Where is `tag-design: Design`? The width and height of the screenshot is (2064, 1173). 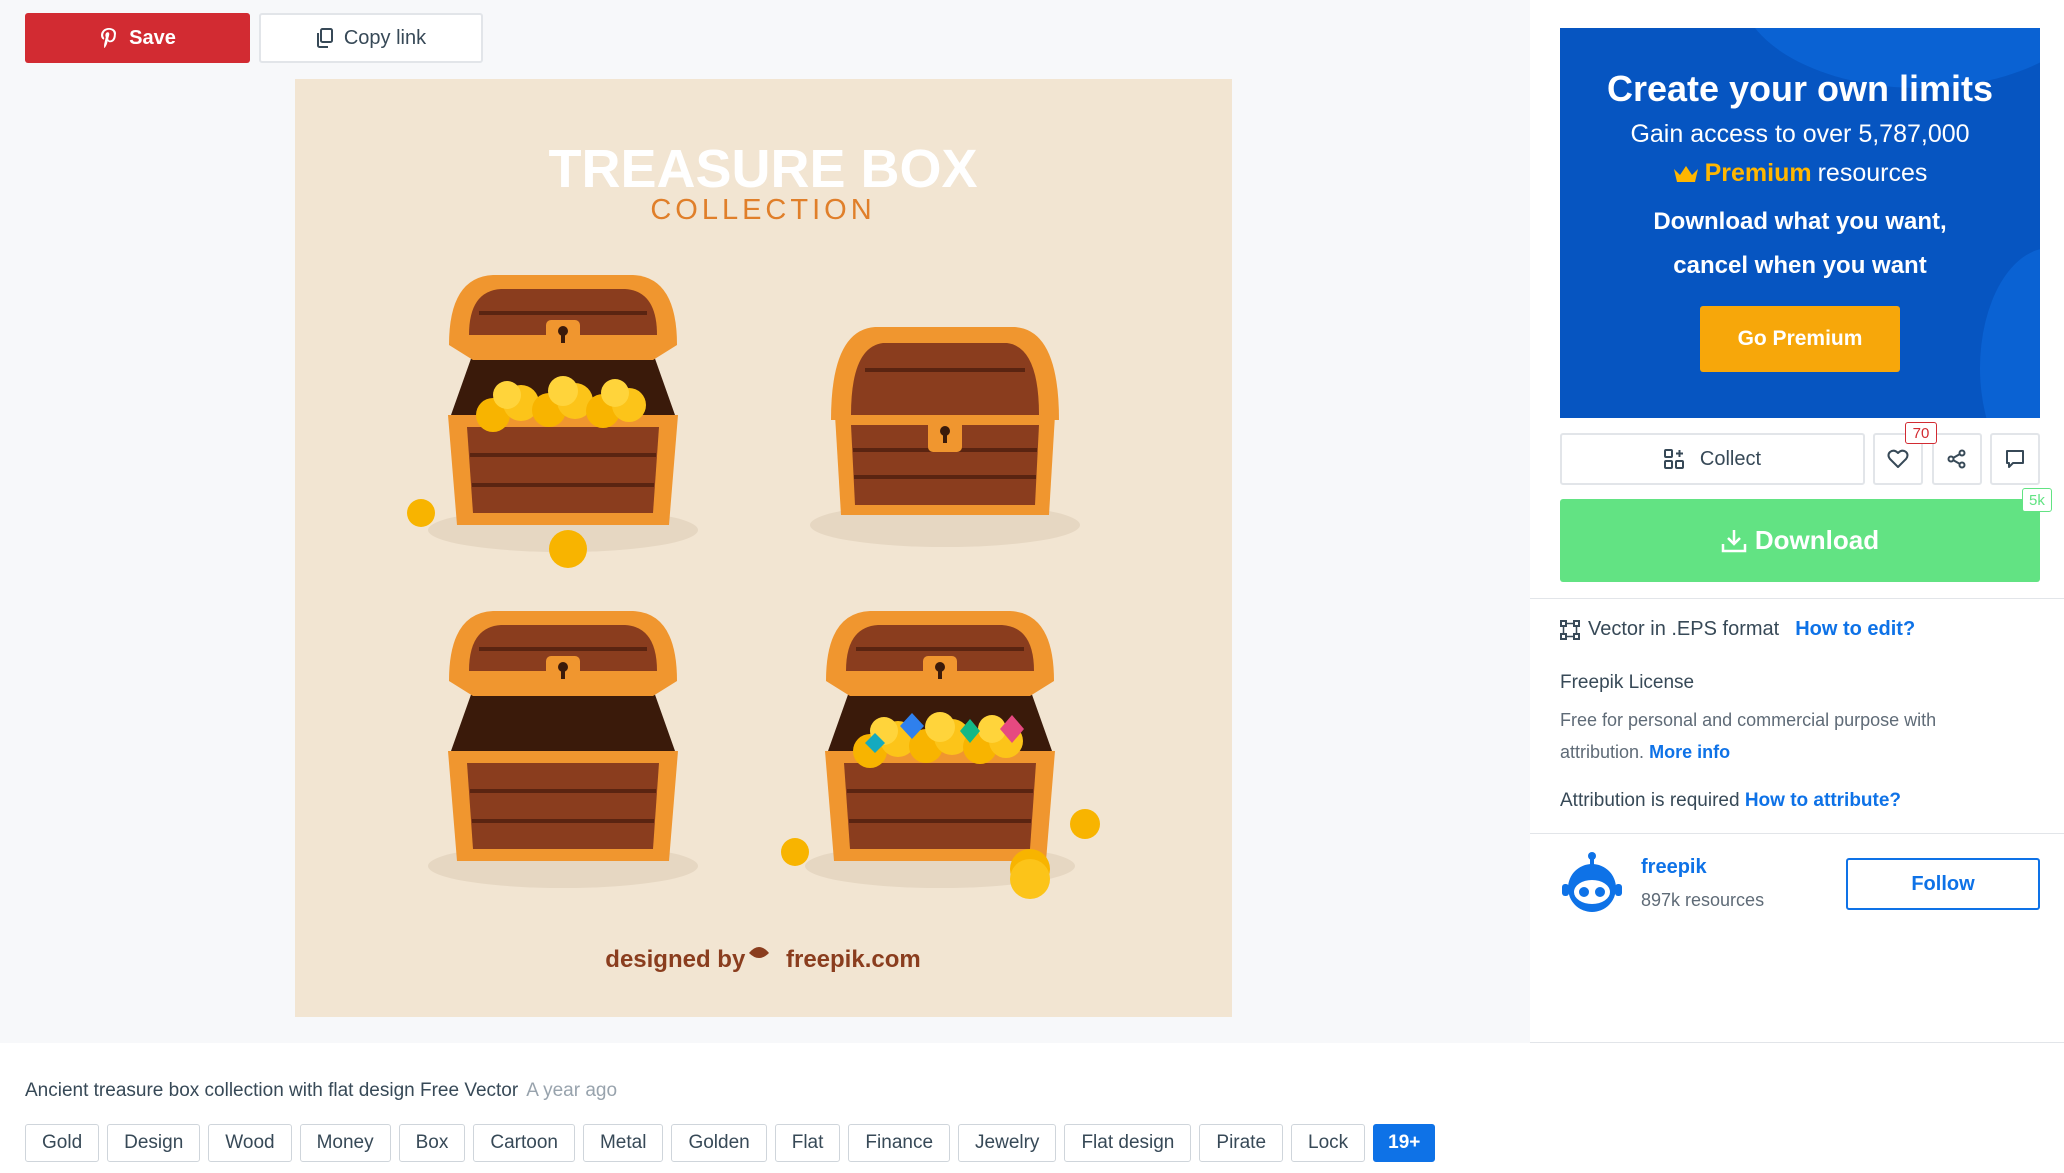
tag-design: Design is located at coordinates (154, 1143).